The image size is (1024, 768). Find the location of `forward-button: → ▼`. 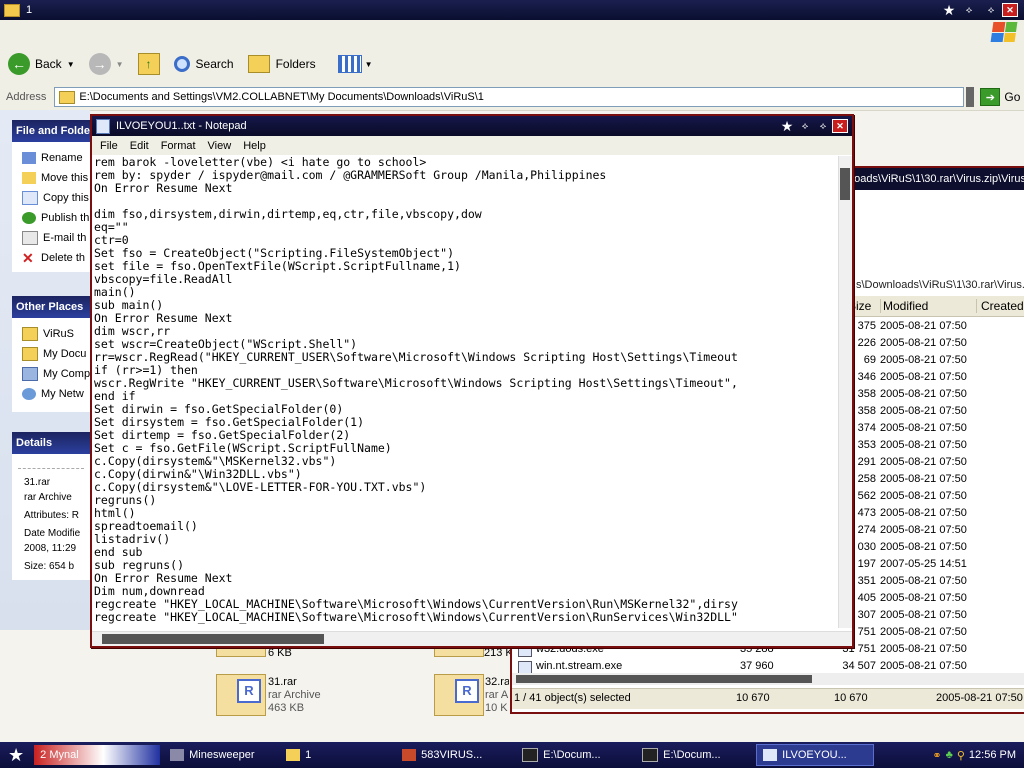

forward-button: → ▼ is located at coordinates (106, 64).